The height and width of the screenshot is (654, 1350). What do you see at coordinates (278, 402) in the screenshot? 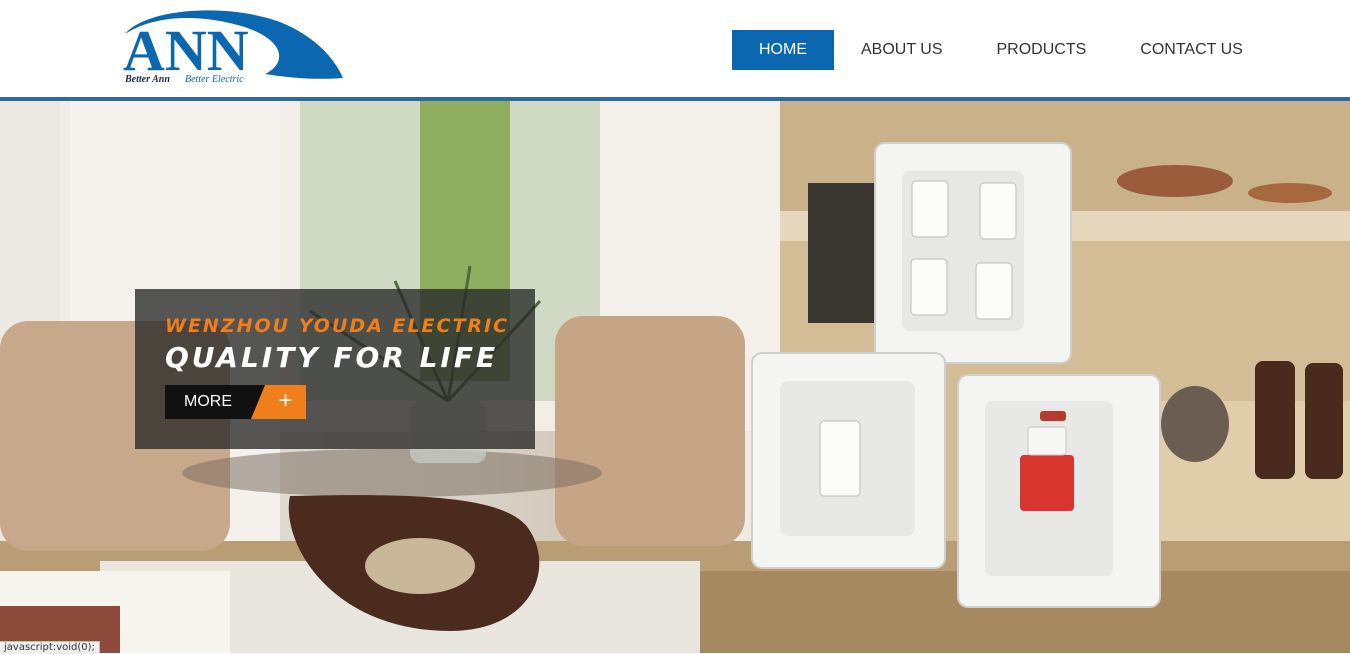
I see `plus-icon: +` at bounding box center [278, 402].